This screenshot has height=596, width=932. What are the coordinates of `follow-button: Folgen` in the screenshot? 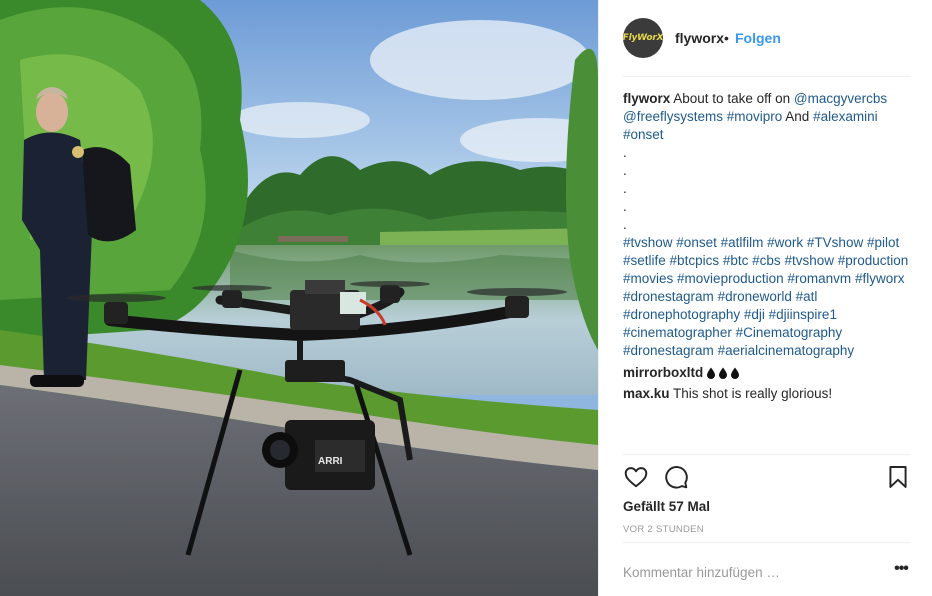 It's located at (758, 38).